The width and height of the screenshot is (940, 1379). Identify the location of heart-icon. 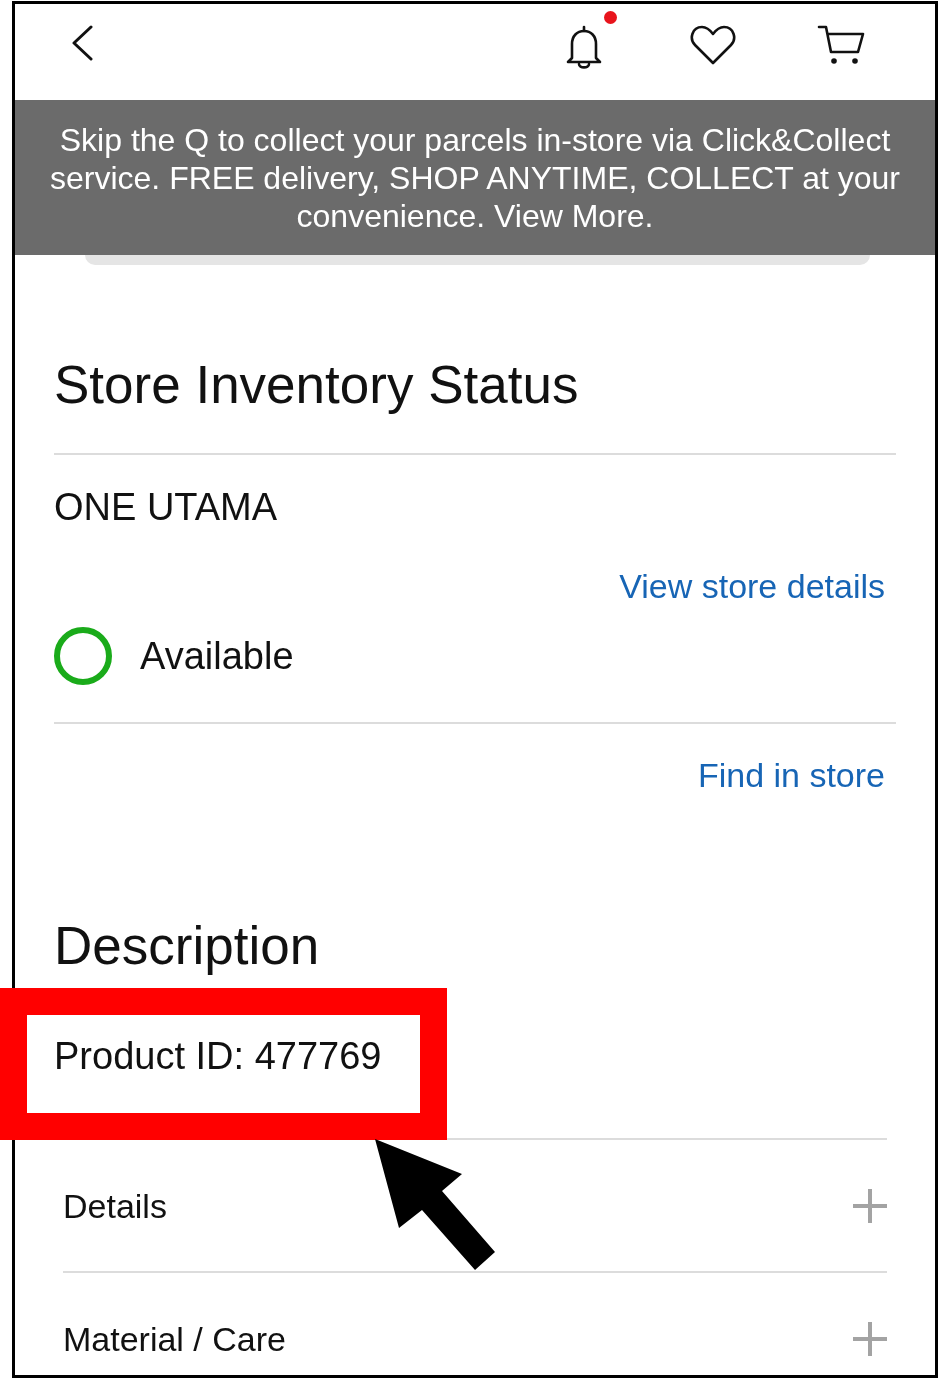
(713, 45).